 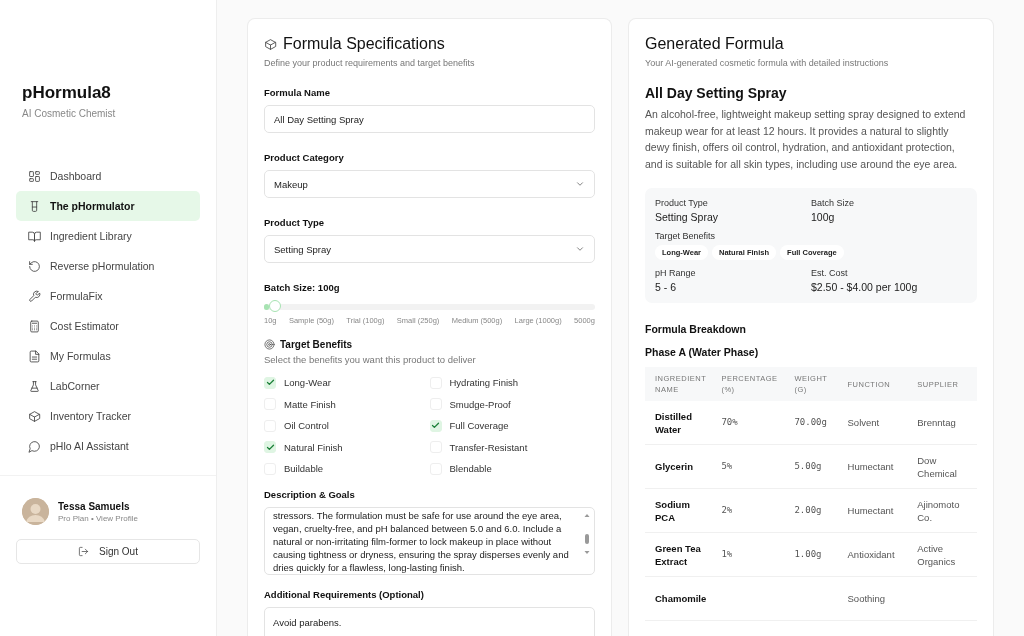 I want to click on box-icon, so click(x=270, y=44).